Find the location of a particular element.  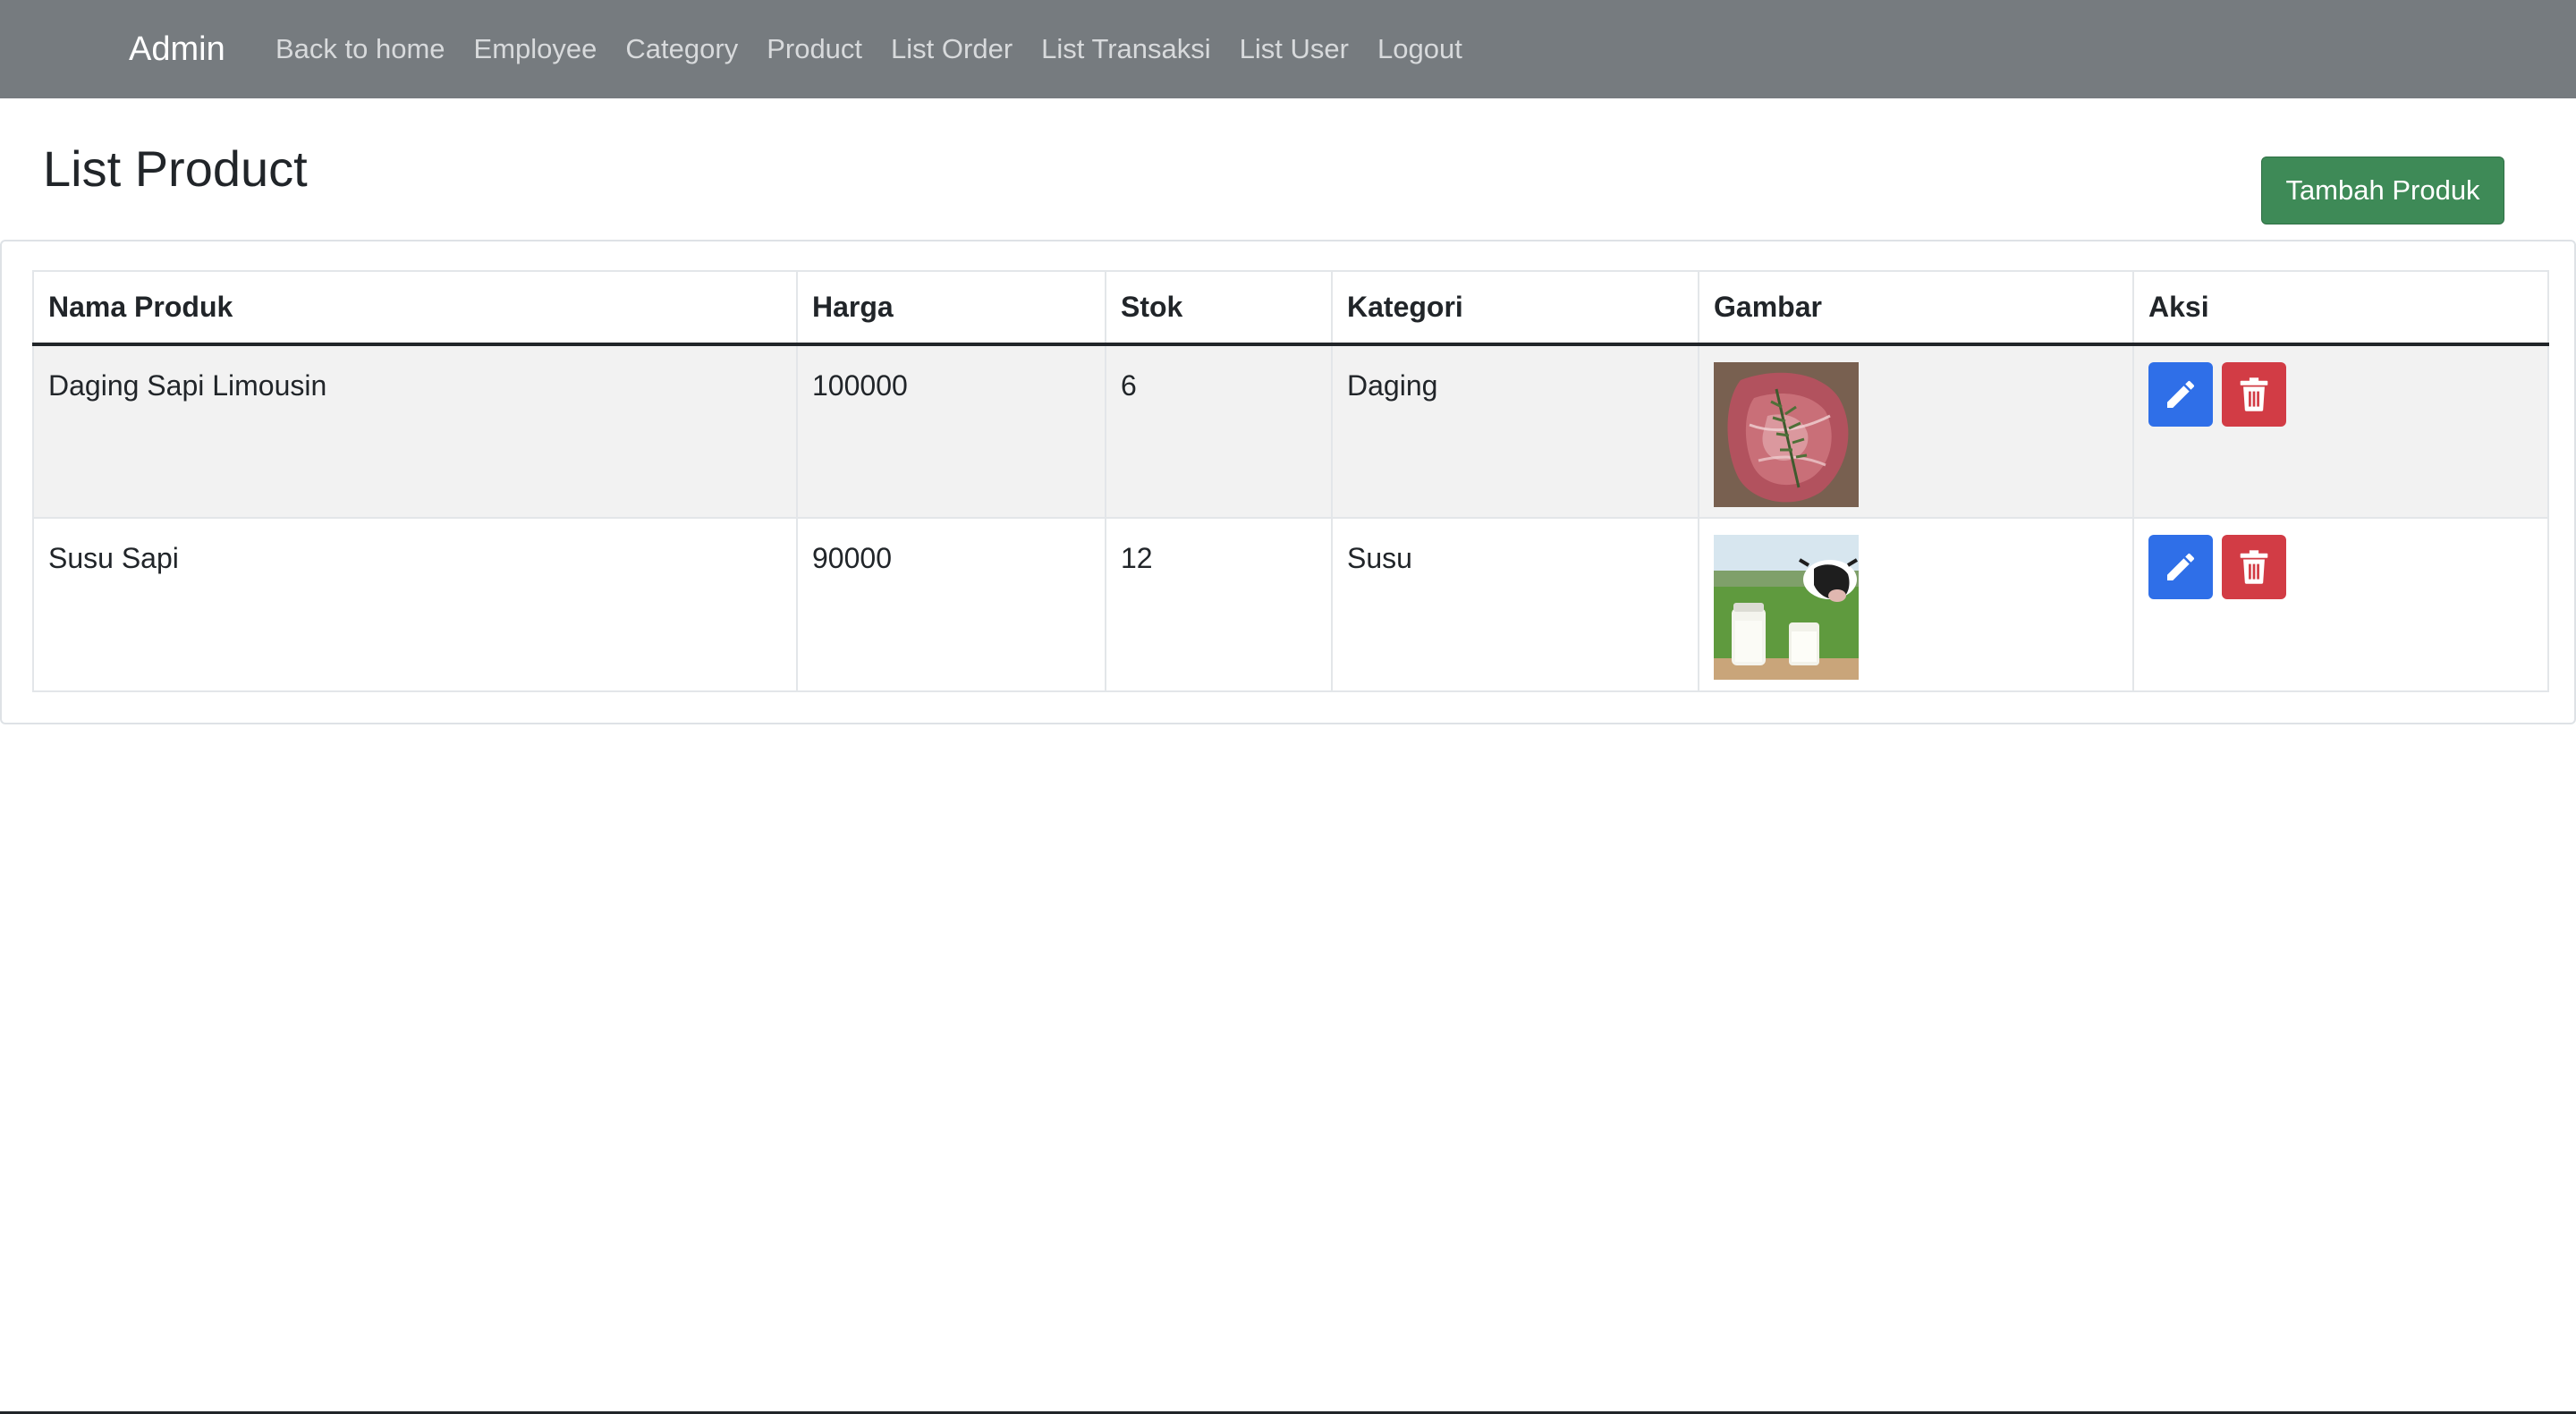

cell-category: Susu is located at coordinates (1515, 604).